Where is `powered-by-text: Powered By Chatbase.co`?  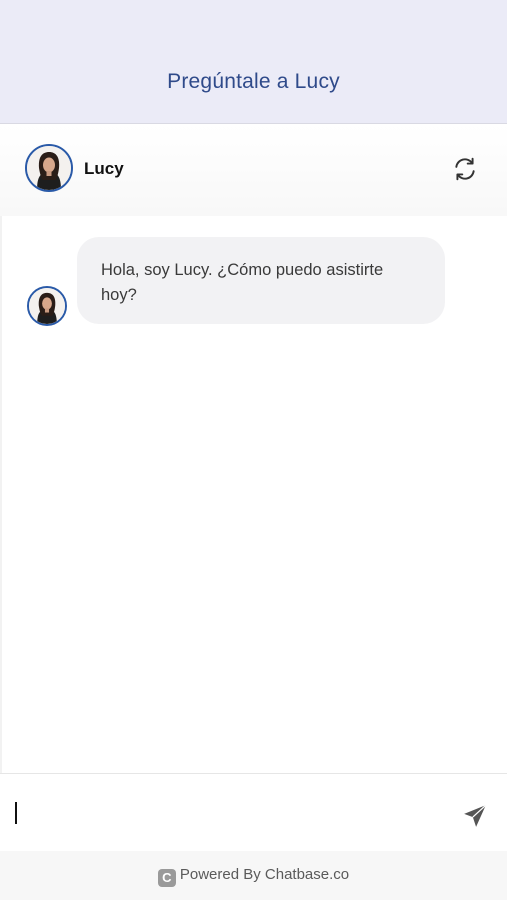
powered-by-text: Powered By Chatbase.co is located at coordinates (264, 874).